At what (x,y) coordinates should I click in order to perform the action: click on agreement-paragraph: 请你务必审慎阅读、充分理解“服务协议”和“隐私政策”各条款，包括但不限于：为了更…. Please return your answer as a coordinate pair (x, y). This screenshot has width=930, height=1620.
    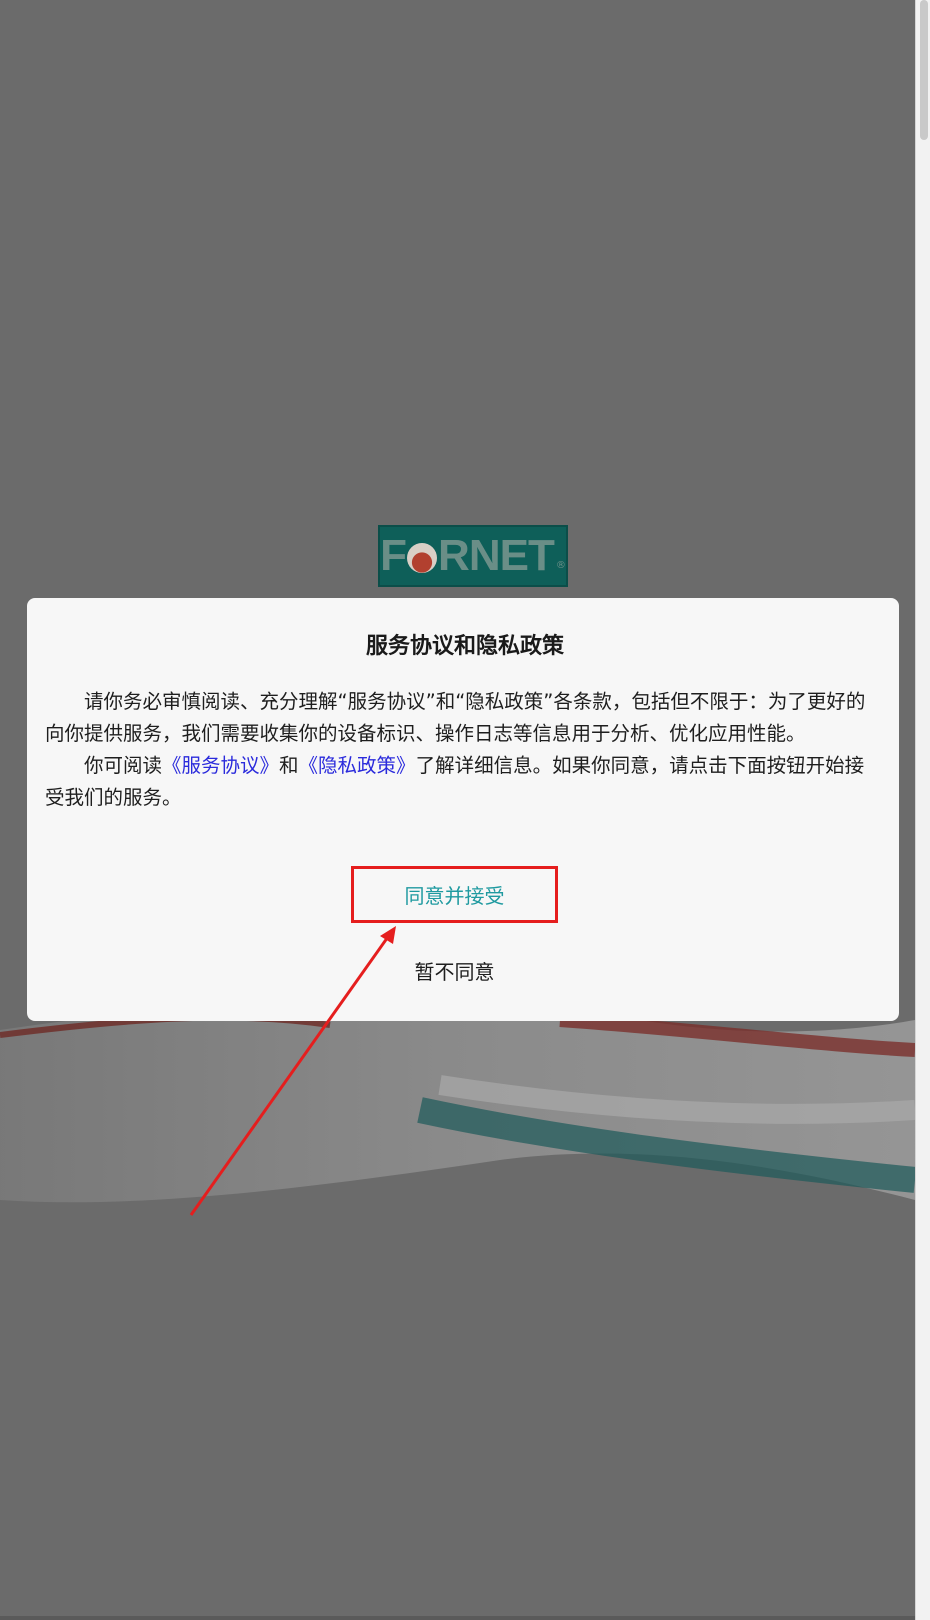
    Looking at the image, I should click on (455, 717).